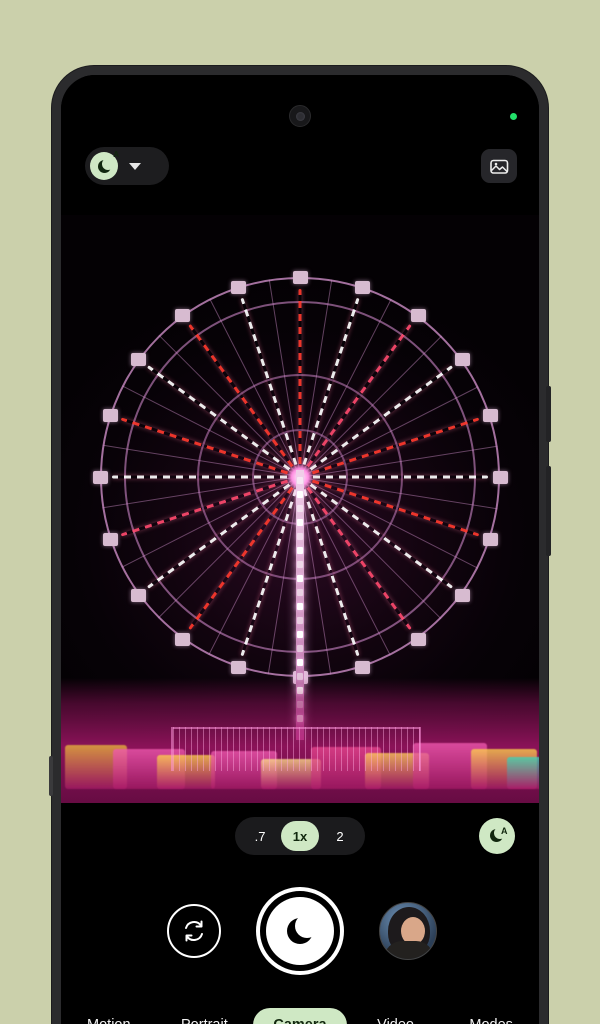  Describe the element at coordinates (340, 836) in the screenshot. I see `zoom-option-2: 2` at that location.